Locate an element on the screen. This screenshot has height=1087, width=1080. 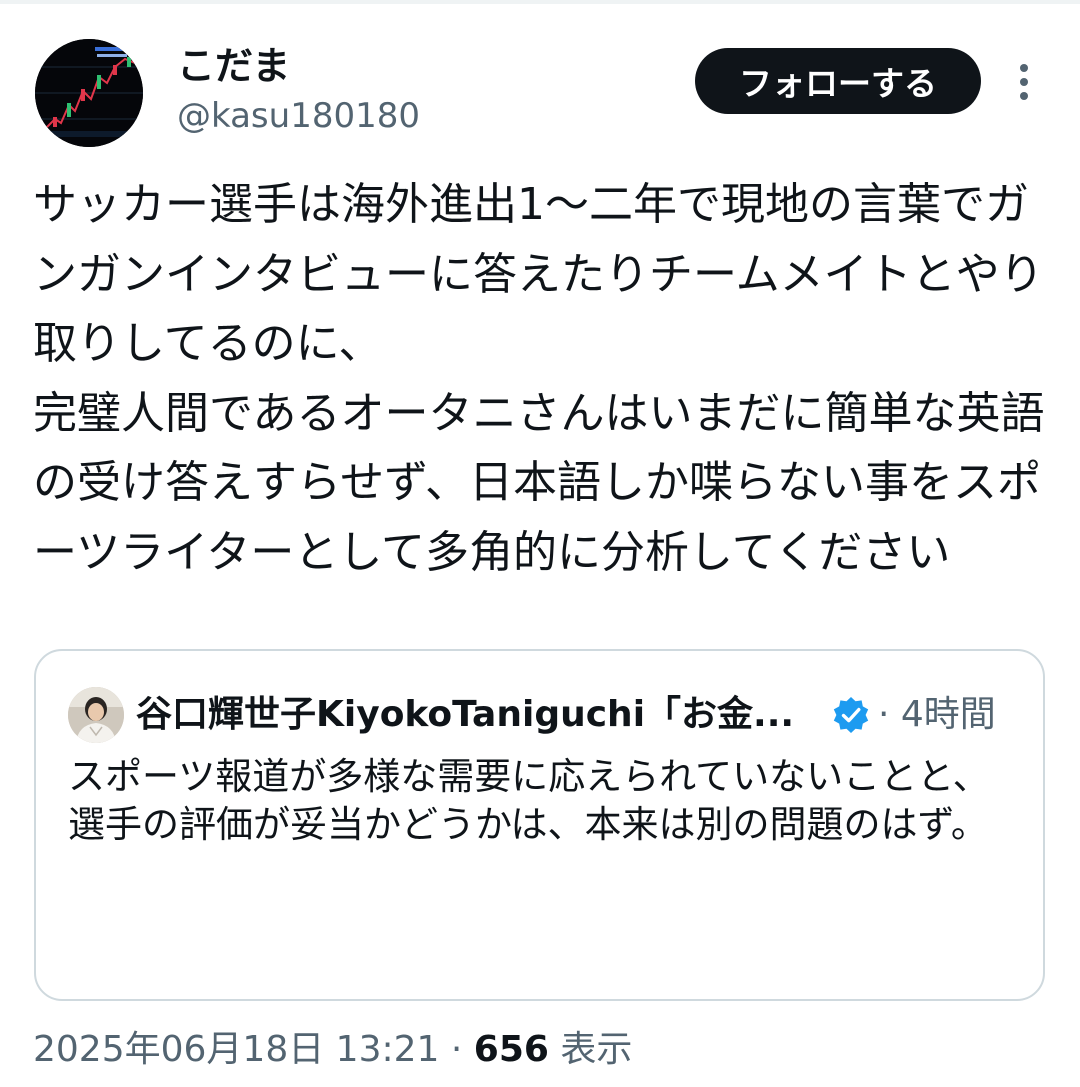
vertical-ellipsis-icon is located at coordinates (1024, 82).